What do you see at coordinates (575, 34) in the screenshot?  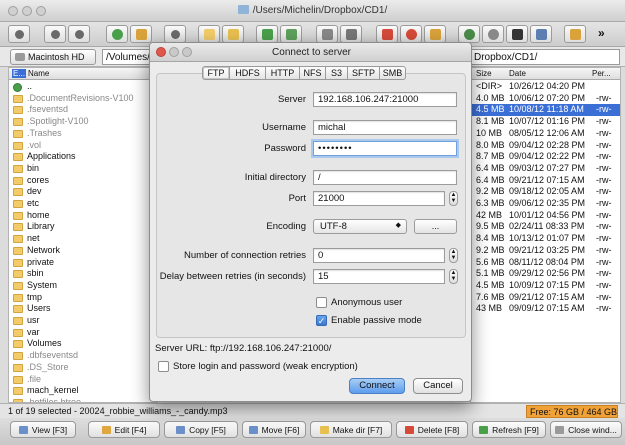 I see `toolbar-tools-button` at bounding box center [575, 34].